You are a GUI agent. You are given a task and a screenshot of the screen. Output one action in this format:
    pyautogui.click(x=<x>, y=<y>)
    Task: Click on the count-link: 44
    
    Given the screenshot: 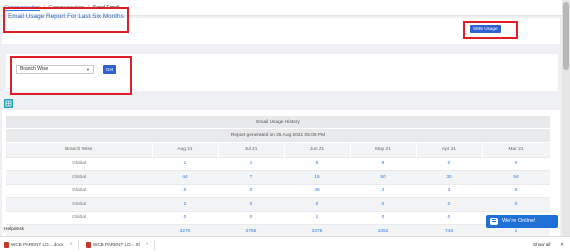 What is the action you would take?
    pyautogui.click(x=185, y=177)
    